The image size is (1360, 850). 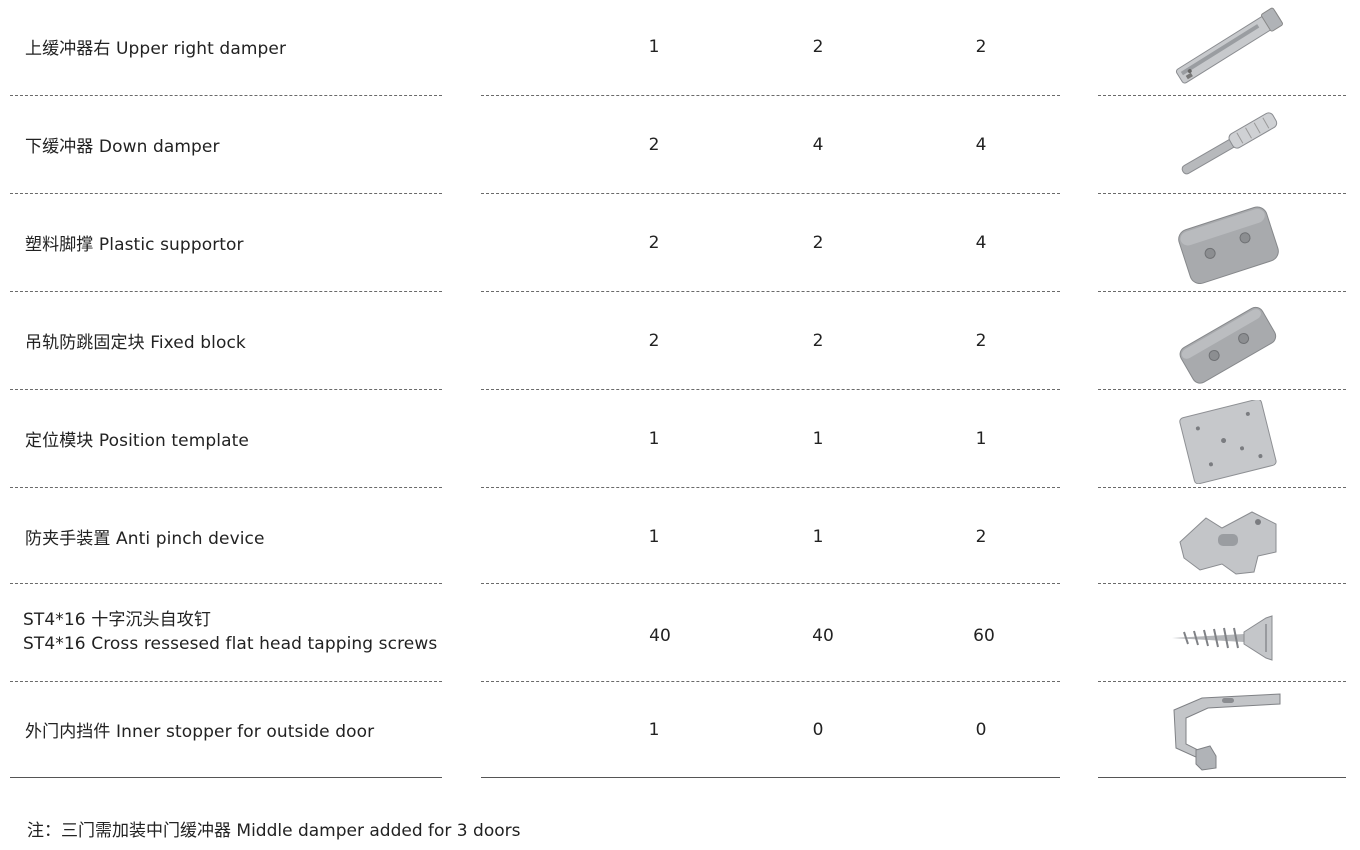 I want to click on part-name: 外门内挡件 Inner stopper for outside door, so click(x=200, y=732).